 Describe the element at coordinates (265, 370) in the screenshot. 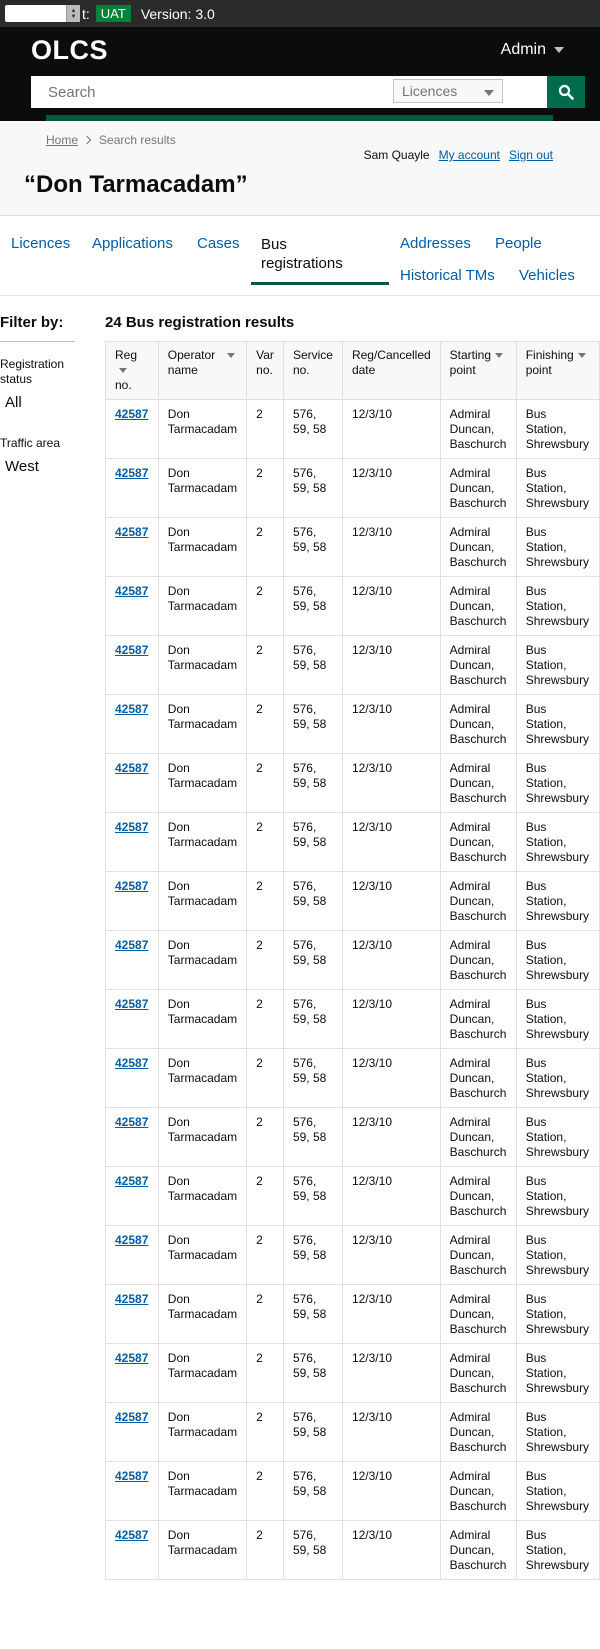

I see `column-header-var-no: Var no.` at that location.